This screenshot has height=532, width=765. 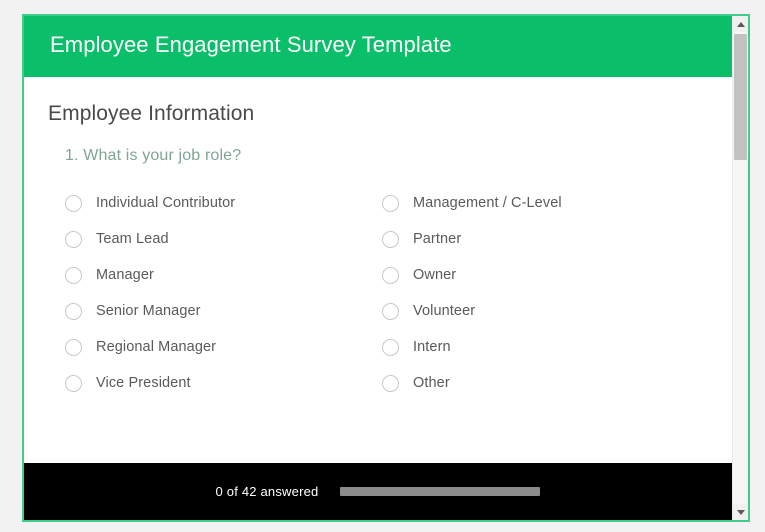 I want to click on option-label: Manager, so click(x=125, y=275).